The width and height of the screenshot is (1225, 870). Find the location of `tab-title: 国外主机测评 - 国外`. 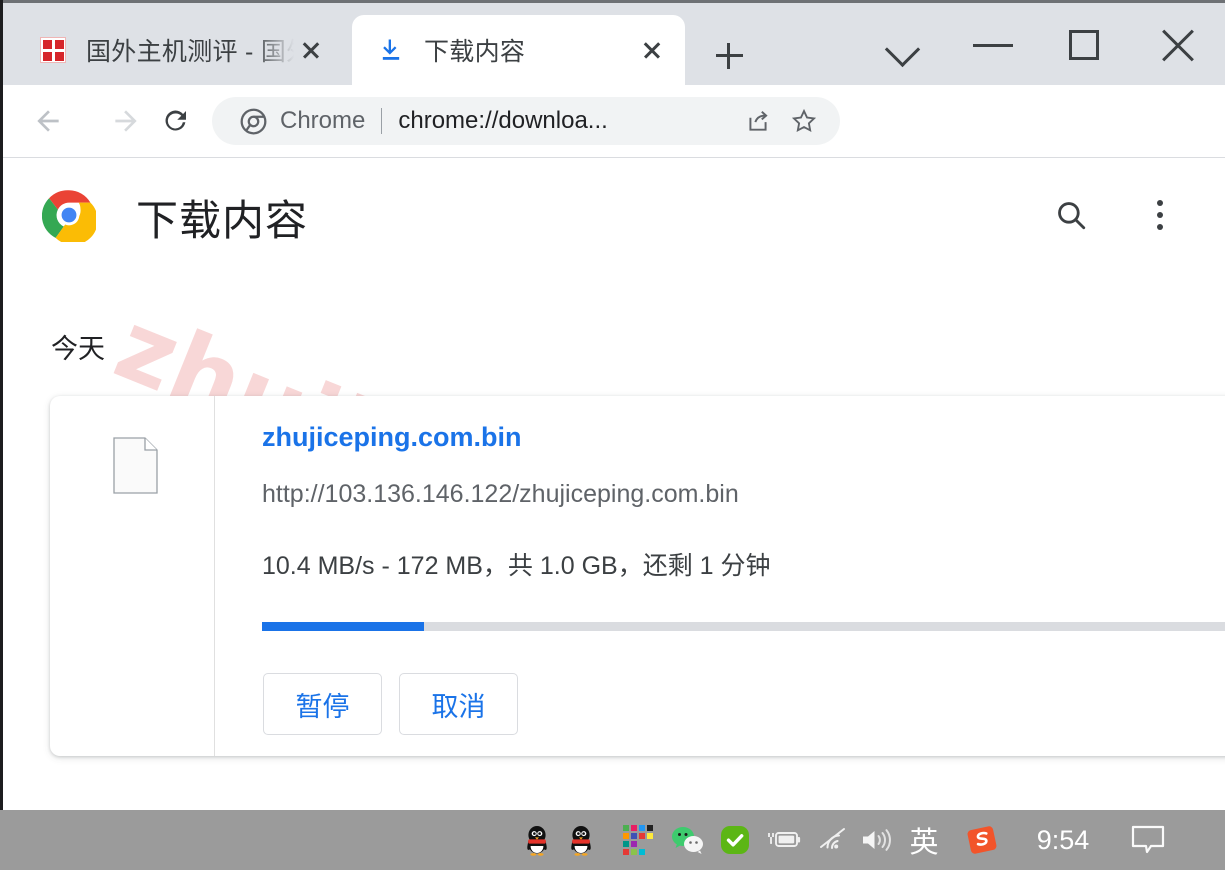

tab-title: 国外主机测评 - 国外 is located at coordinates (190, 52).